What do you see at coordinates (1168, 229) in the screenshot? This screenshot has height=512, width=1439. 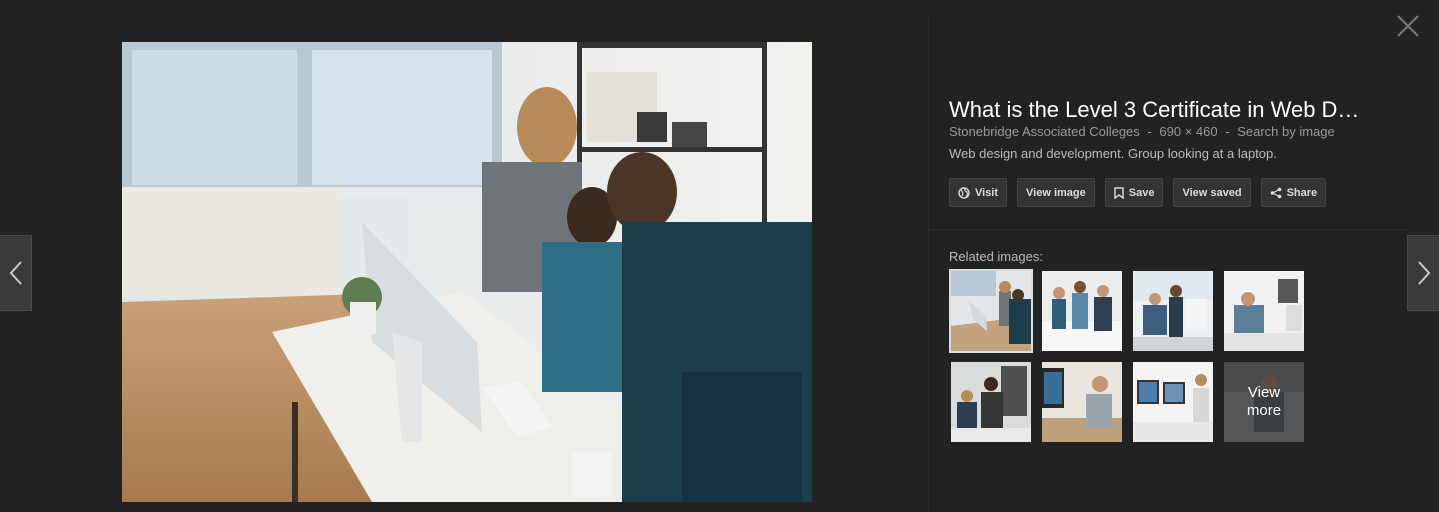 I see `section-divider` at bounding box center [1168, 229].